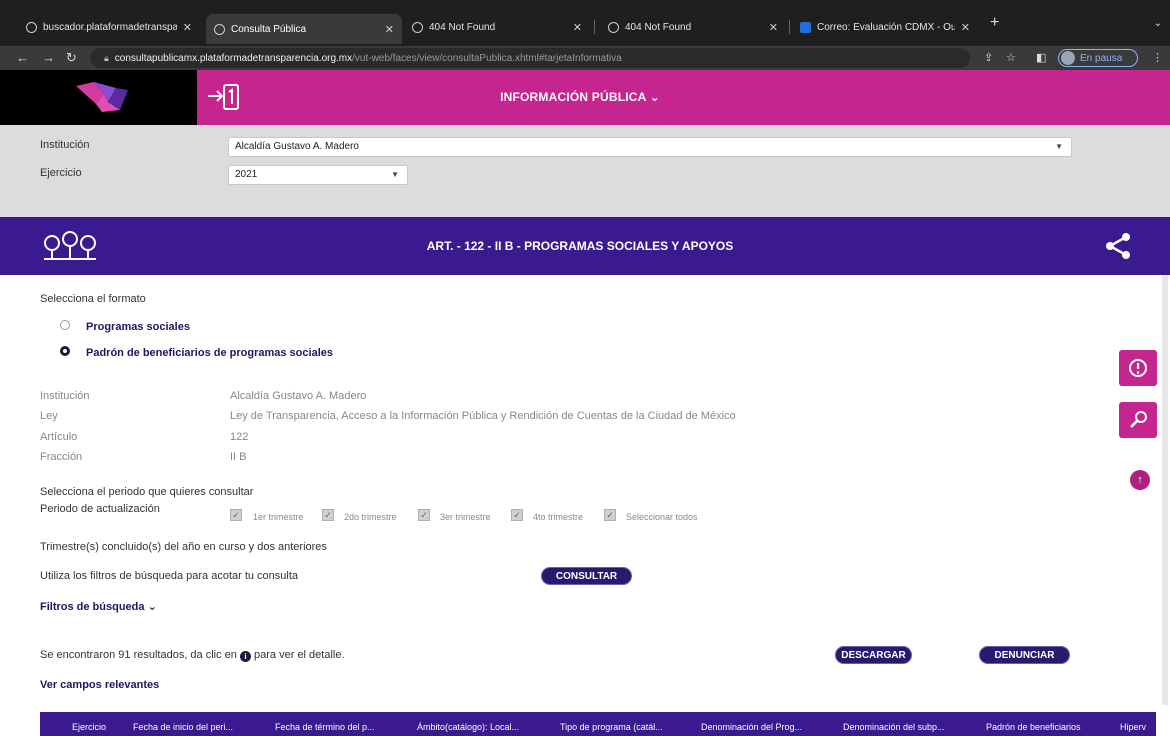 The image size is (1170, 736). I want to click on checkbox-2do-trimestre: ✓, so click(328, 515).